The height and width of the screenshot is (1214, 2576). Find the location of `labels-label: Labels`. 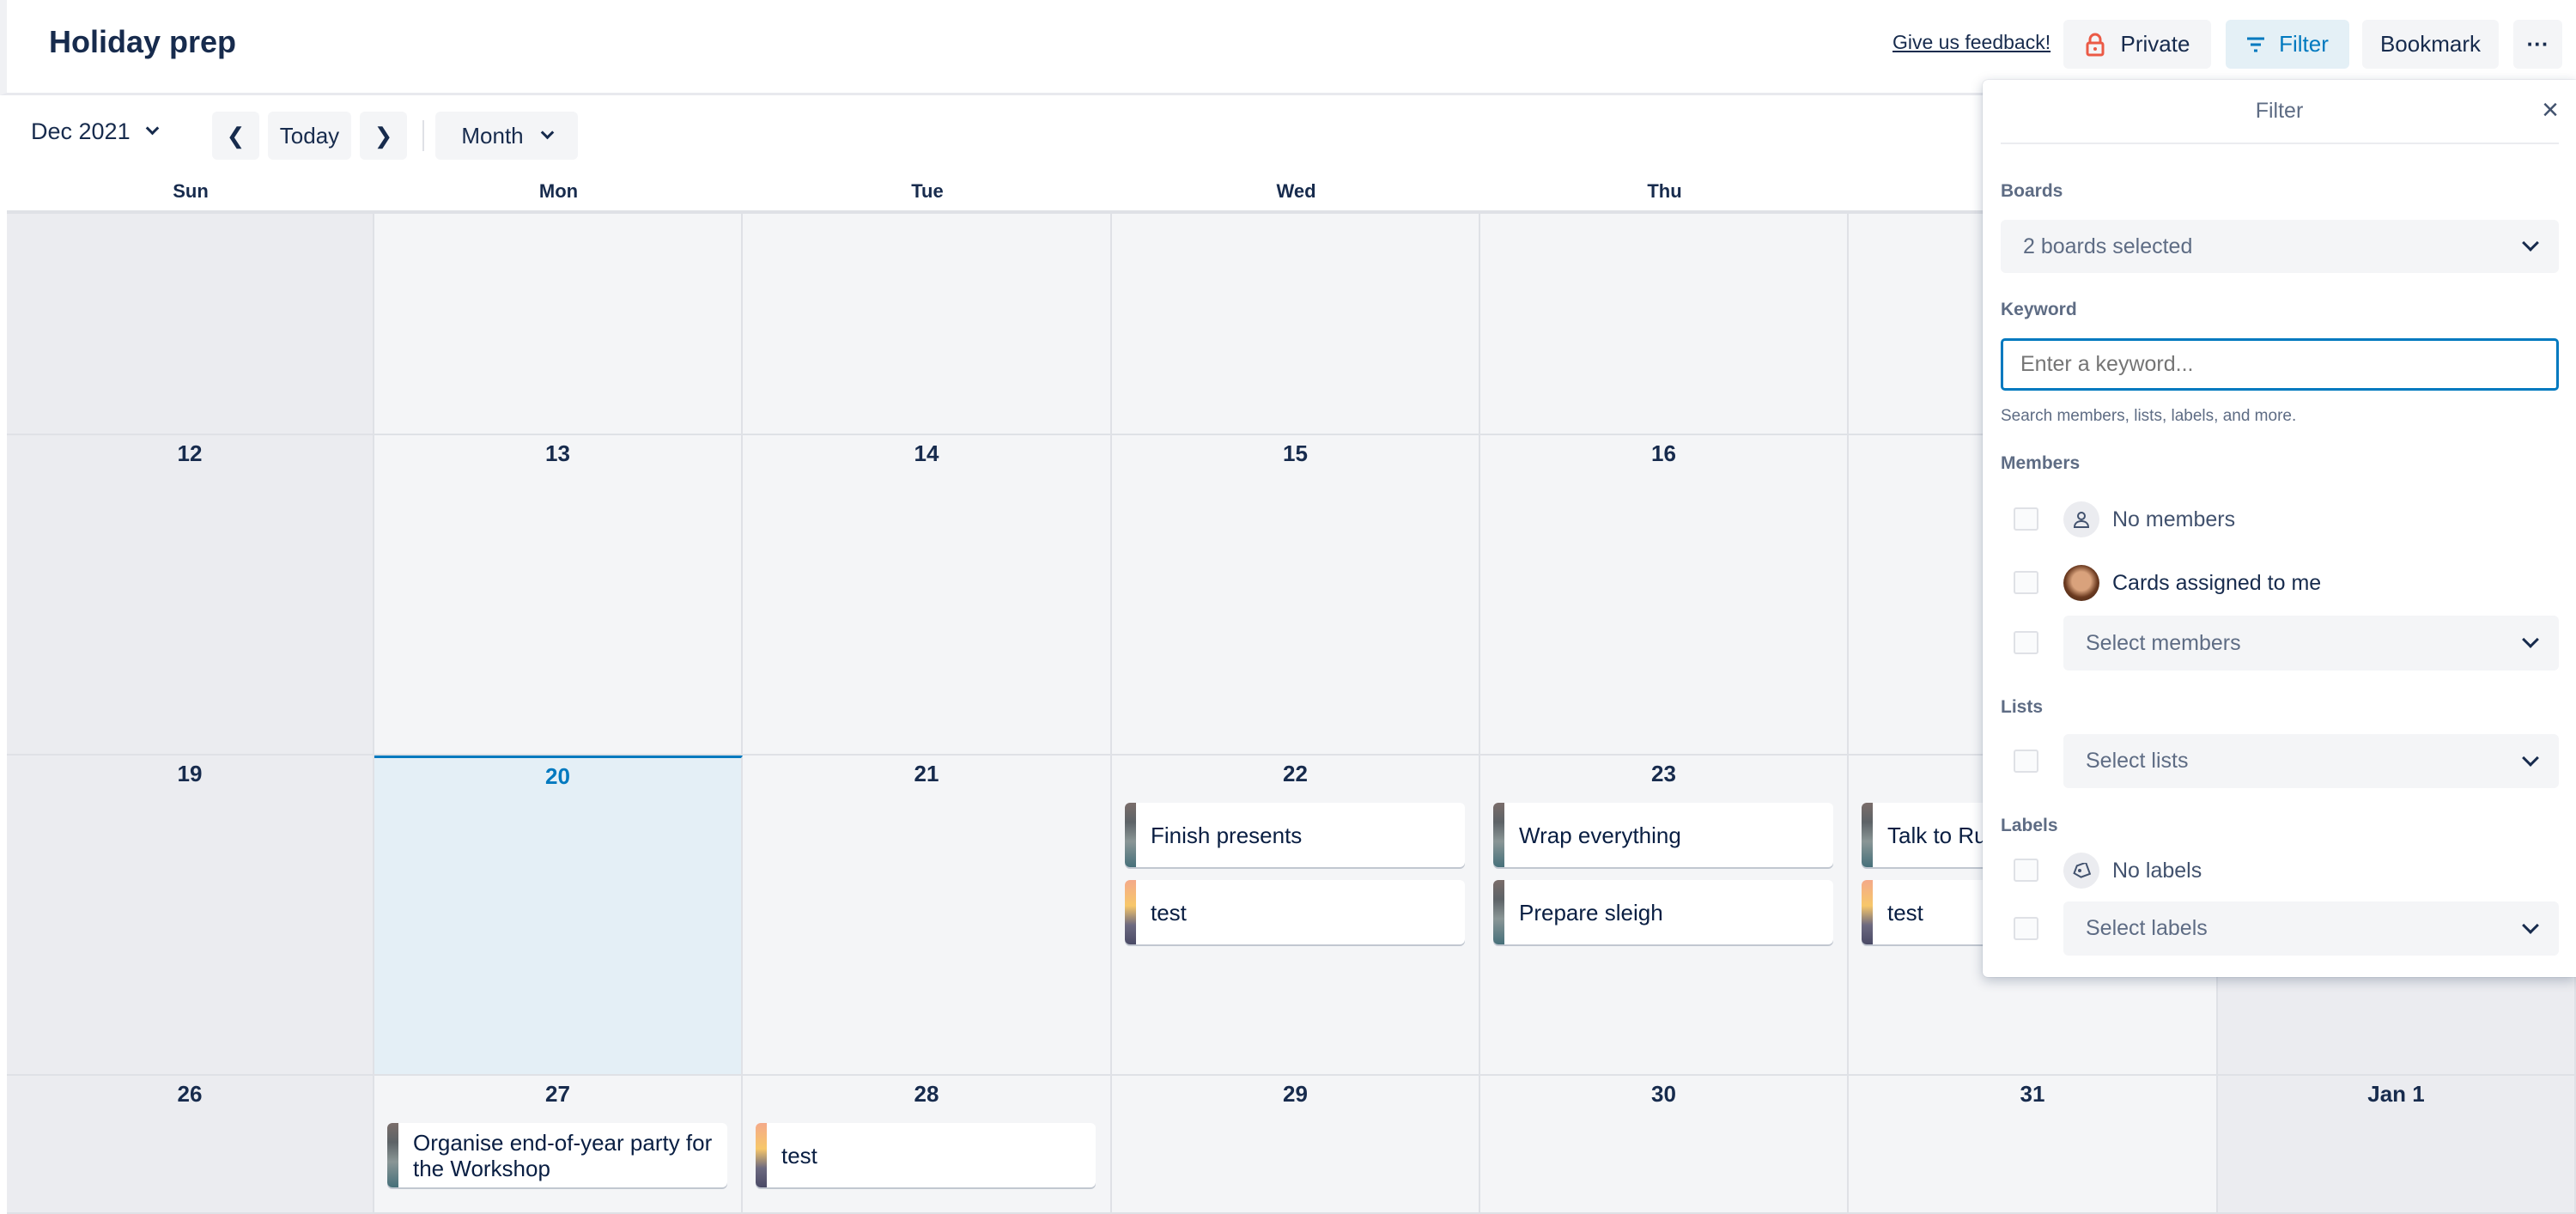

labels-label: Labels is located at coordinates (2029, 825).